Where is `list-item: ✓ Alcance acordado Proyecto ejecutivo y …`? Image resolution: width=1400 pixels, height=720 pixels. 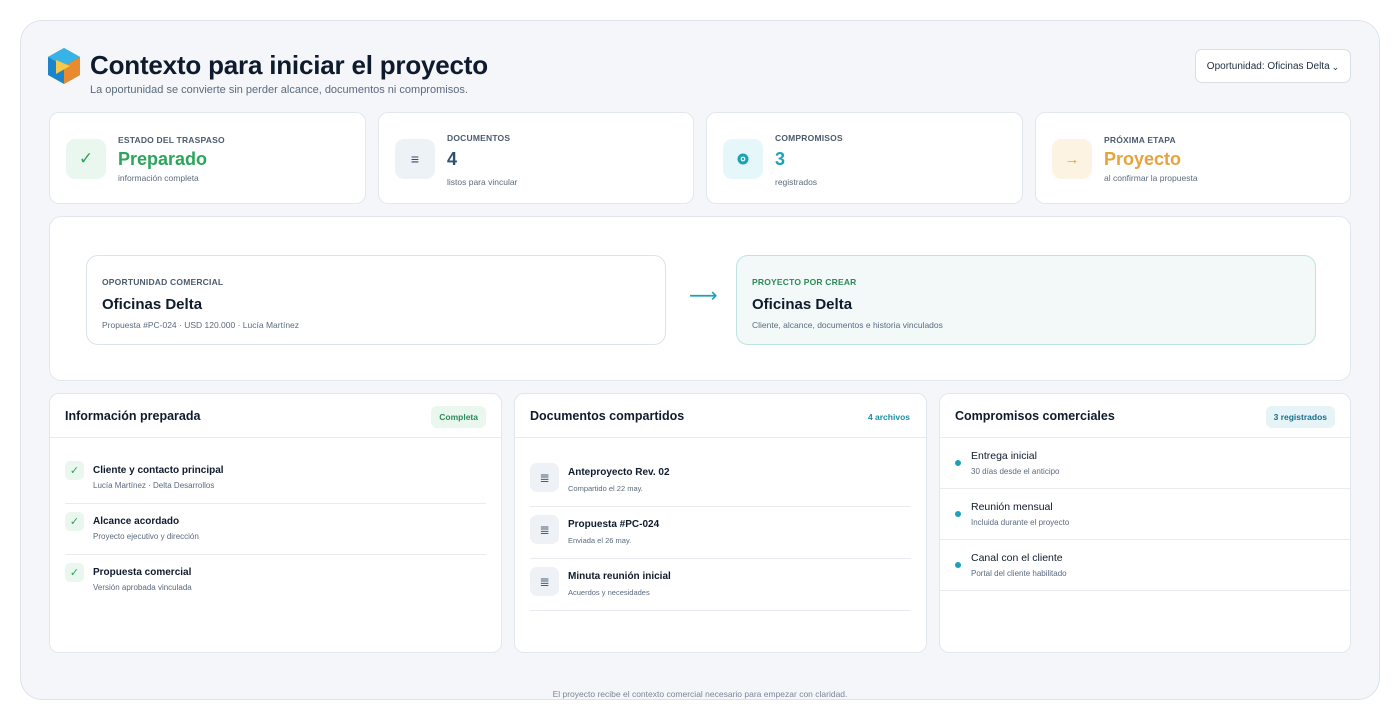 list-item: ✓ Alcance acordado Proyecto ejecutivo y … is located at coordinates (275, 529).